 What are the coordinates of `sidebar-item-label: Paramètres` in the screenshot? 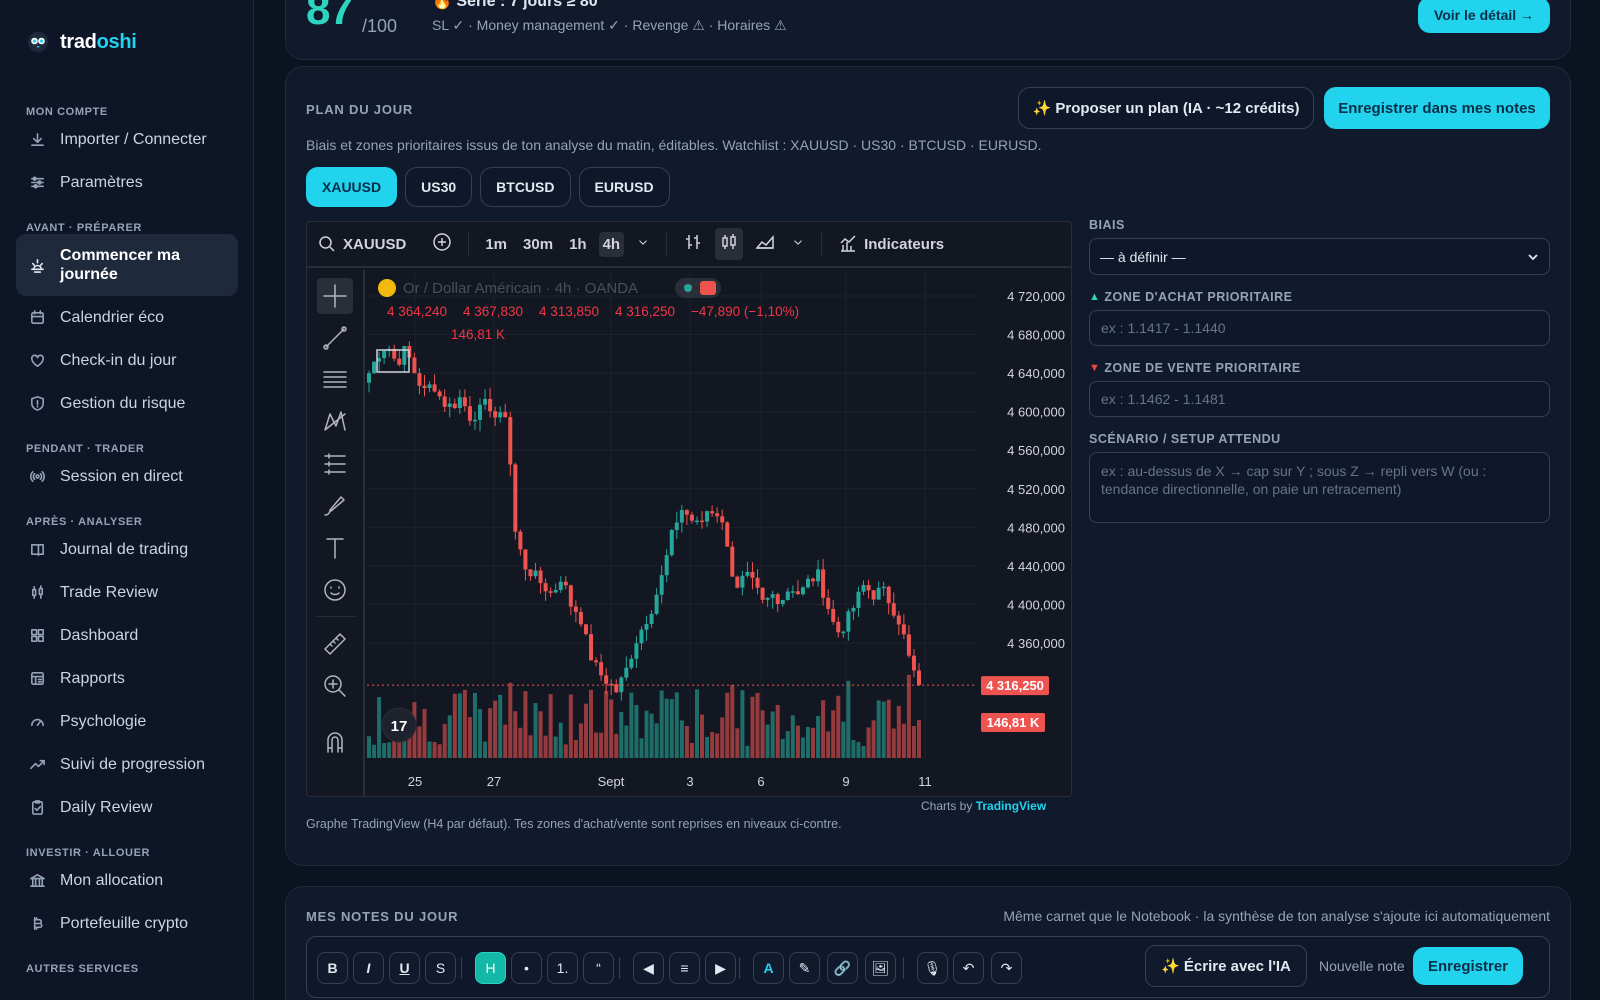 It's located at (101, 182).